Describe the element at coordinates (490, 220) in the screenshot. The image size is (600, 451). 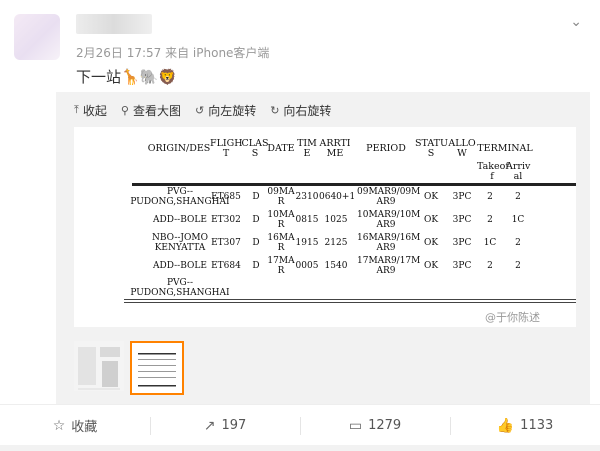
I see `row2-tk: 2` at that location.